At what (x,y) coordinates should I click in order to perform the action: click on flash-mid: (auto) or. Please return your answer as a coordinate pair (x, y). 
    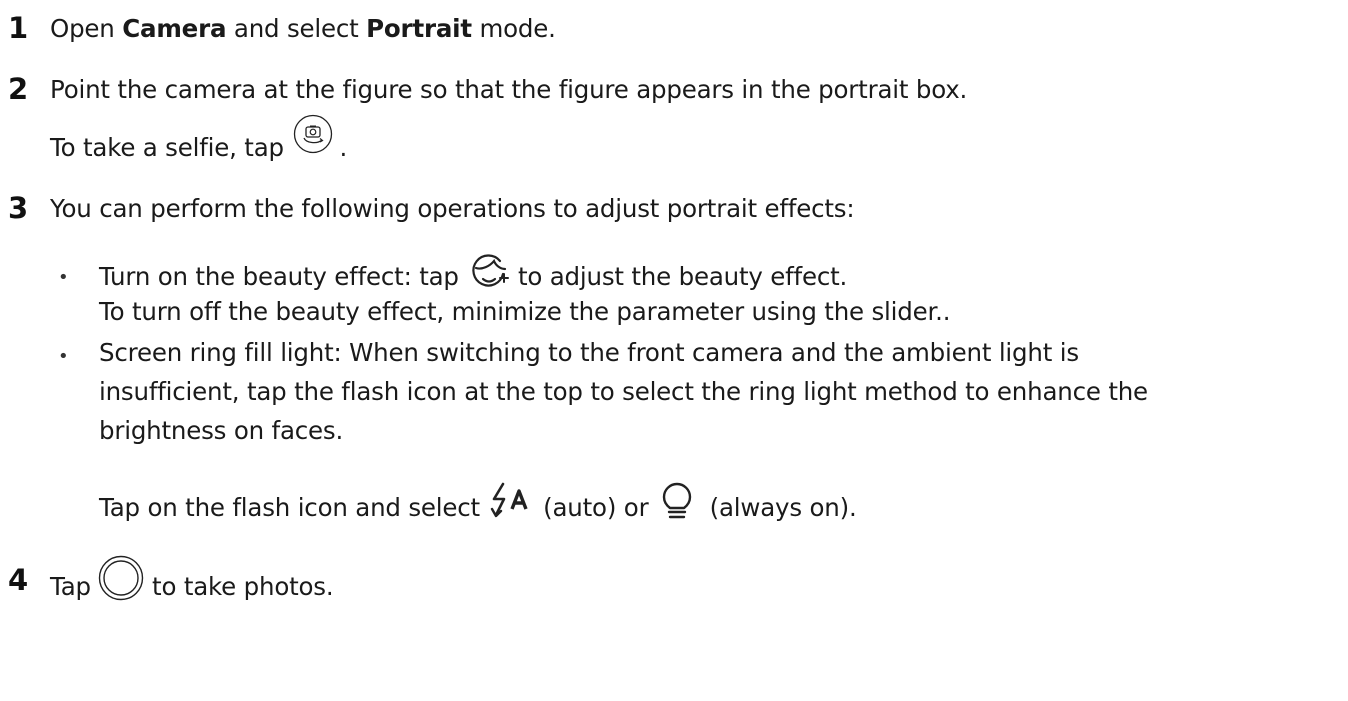
    Looking at the image, I should click on (596, 507).